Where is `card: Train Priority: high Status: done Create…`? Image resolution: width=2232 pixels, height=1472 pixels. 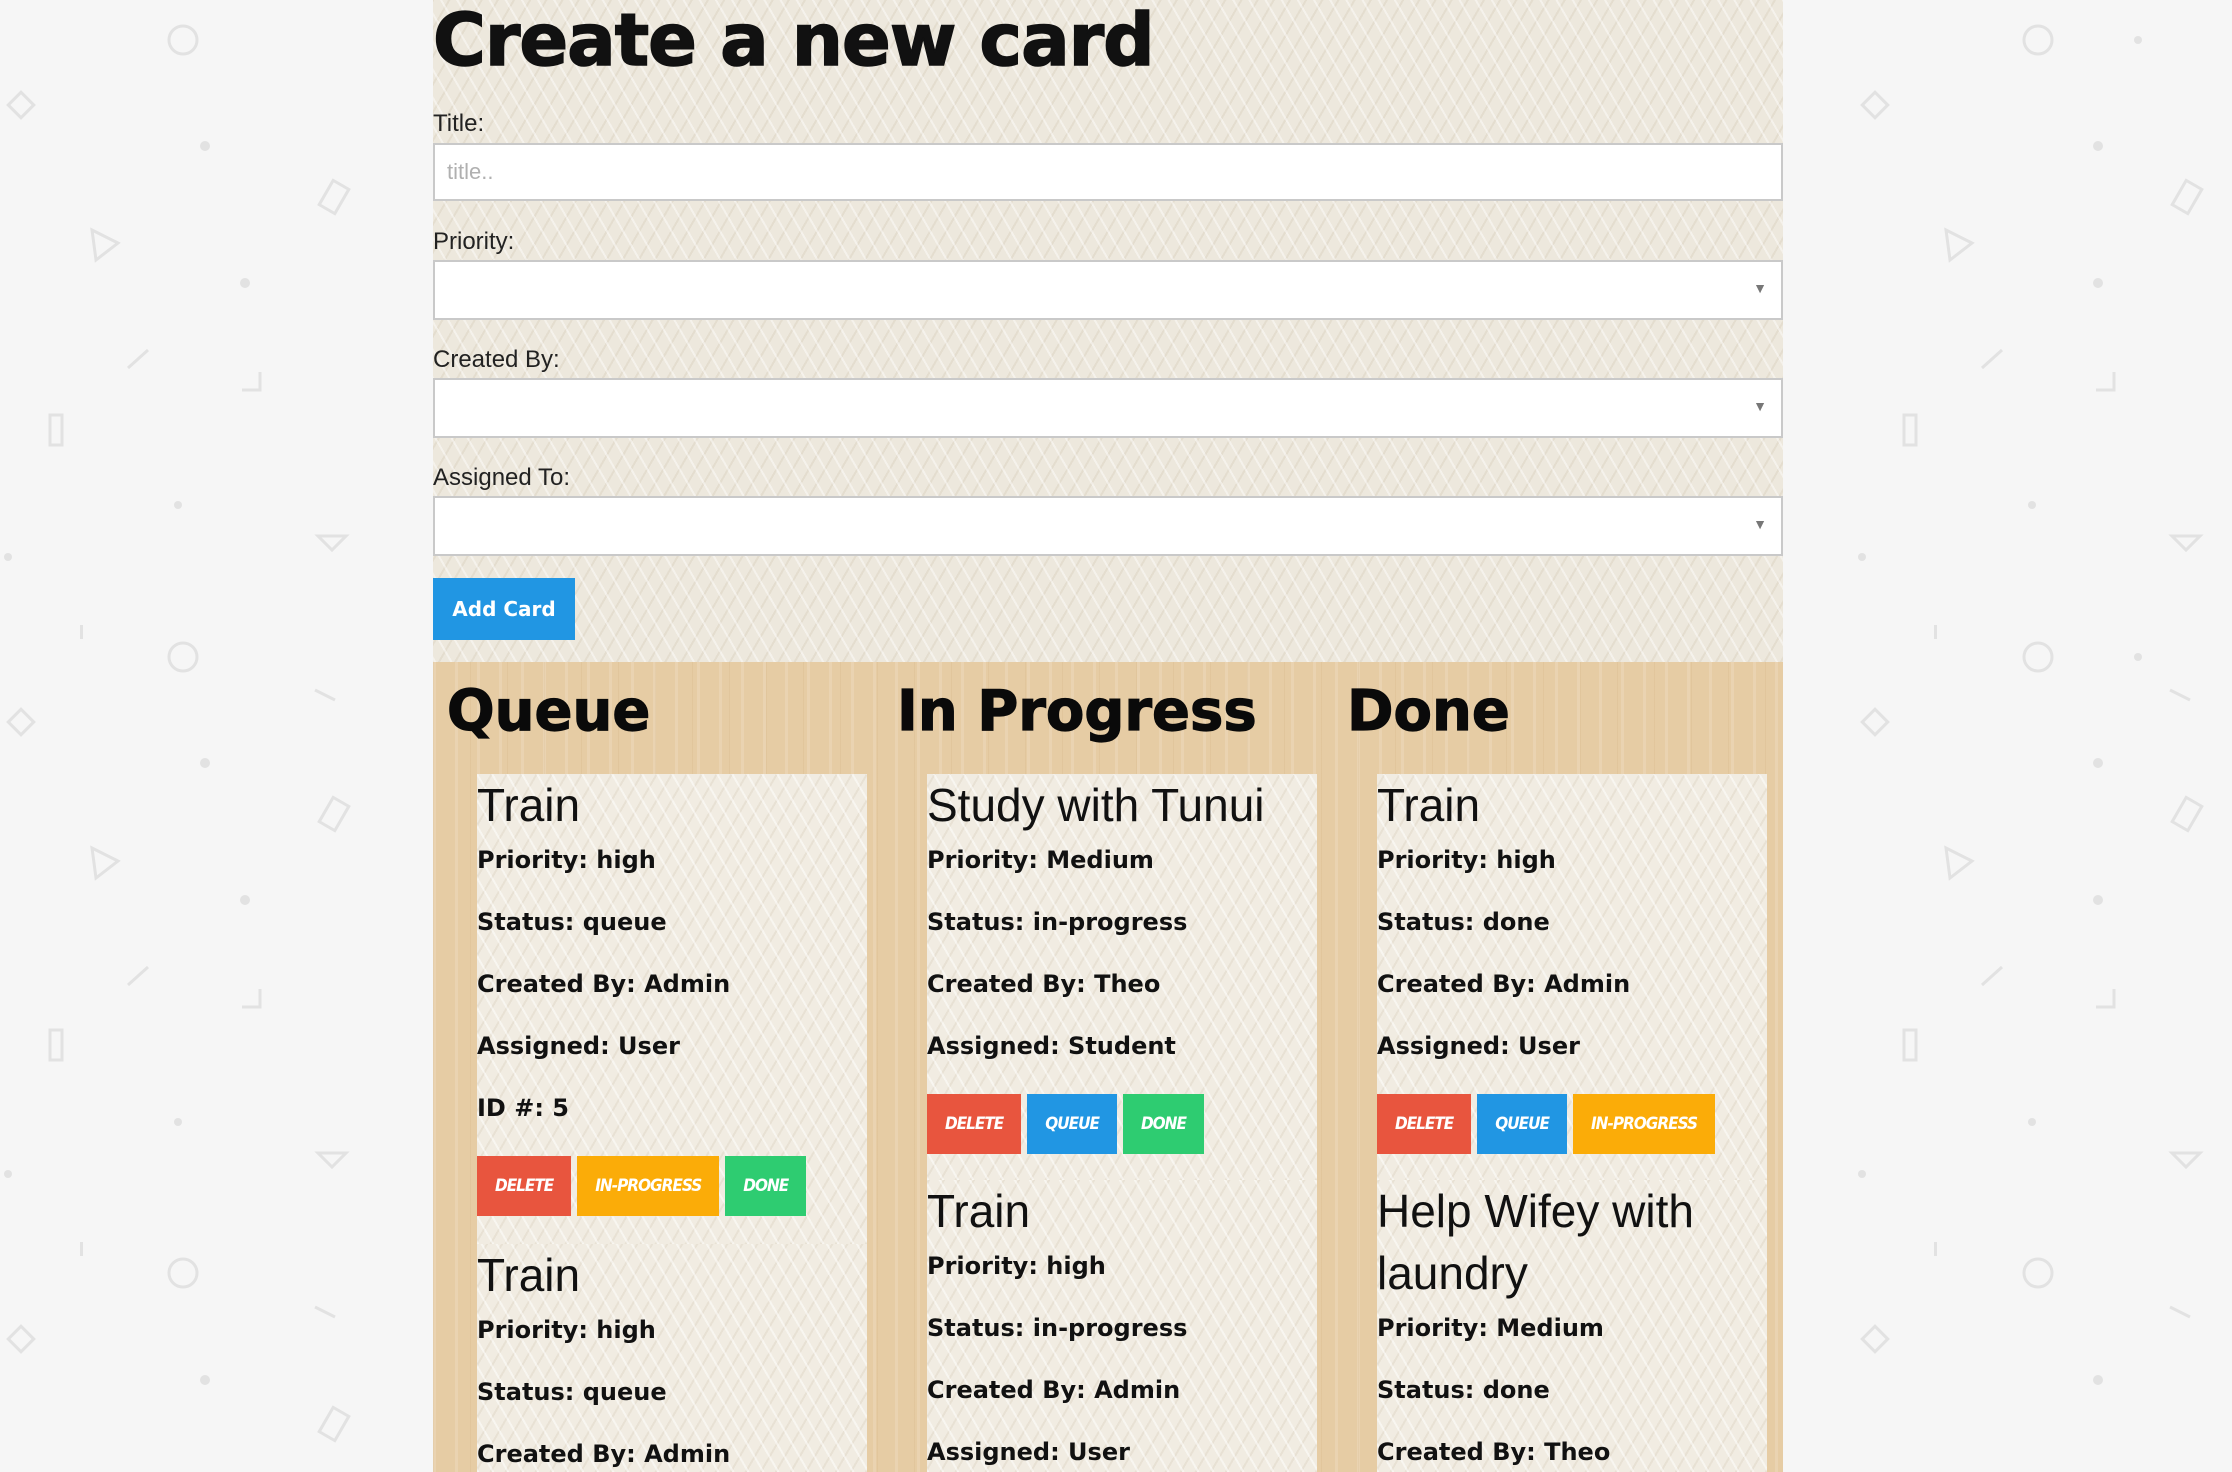 card: Train Priority: high Status: done Create… is located at coordinates (1572, 977).